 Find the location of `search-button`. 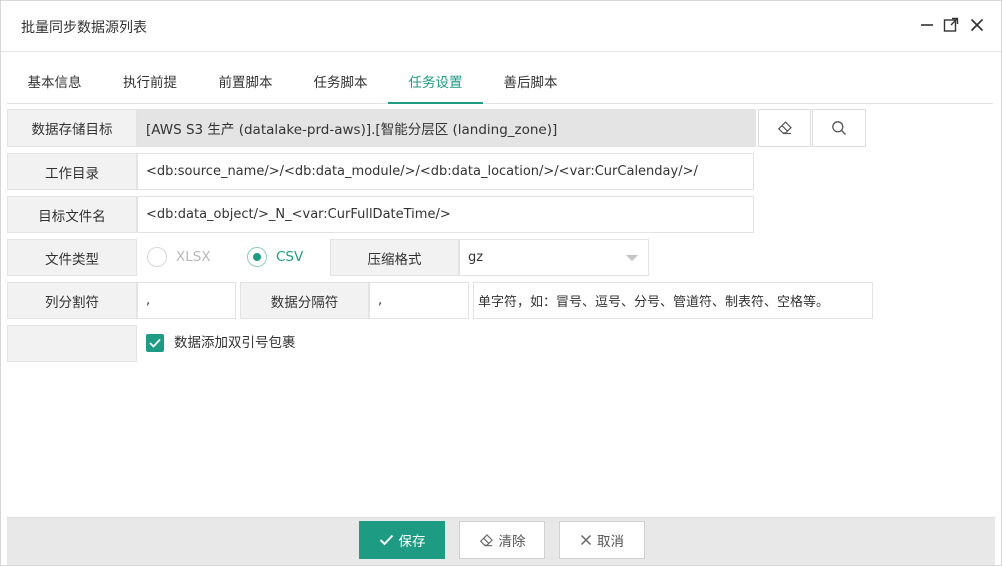

search-button is located at coordinates (839, 128).